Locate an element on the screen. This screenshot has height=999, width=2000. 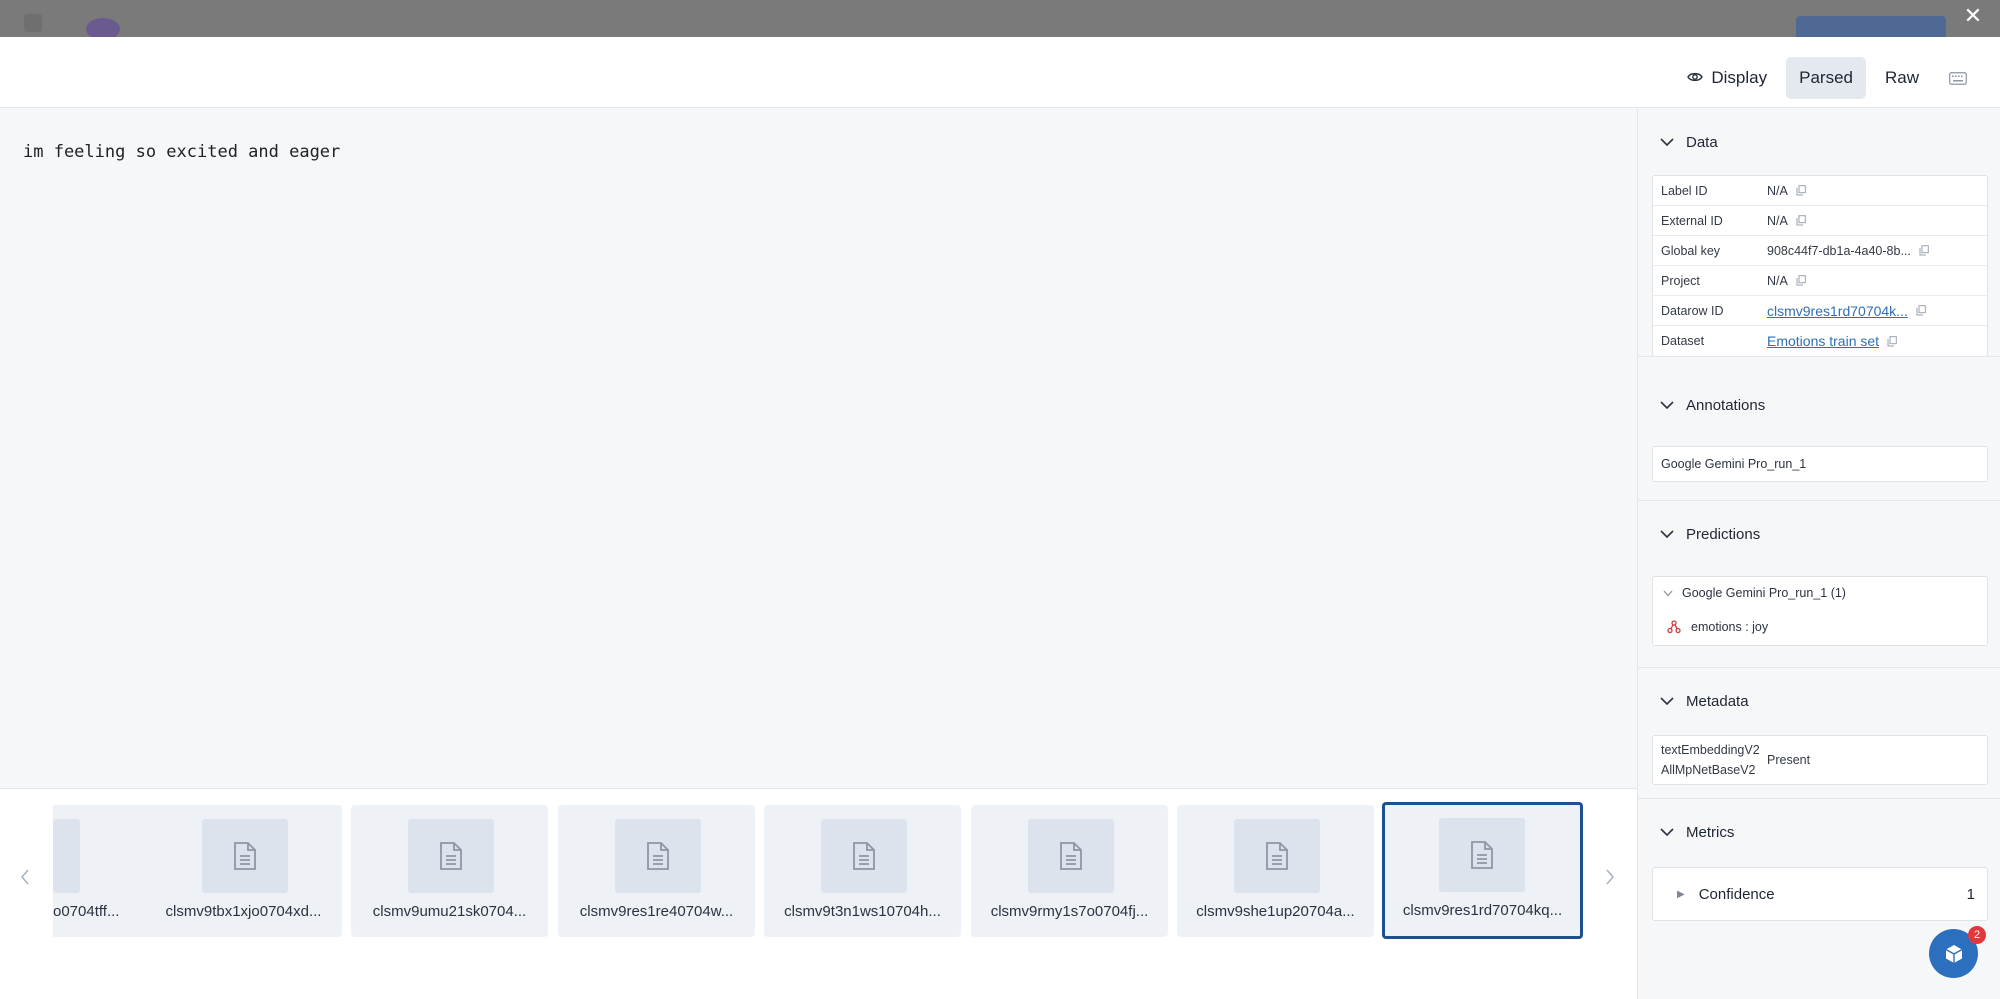
display-button: Display is located at coordinates (1727, 78).